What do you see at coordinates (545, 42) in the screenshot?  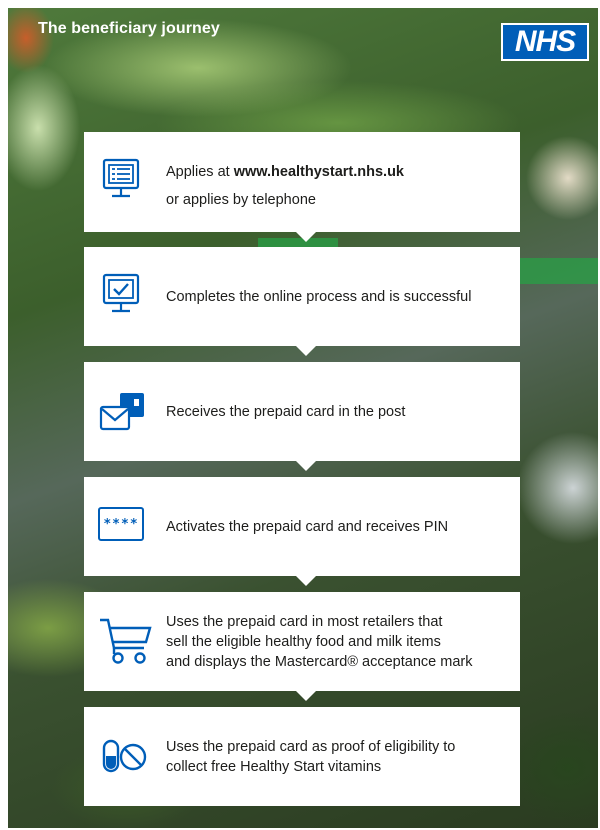 I see `nhs-logo: NHS` at bounding box center [545, 42].